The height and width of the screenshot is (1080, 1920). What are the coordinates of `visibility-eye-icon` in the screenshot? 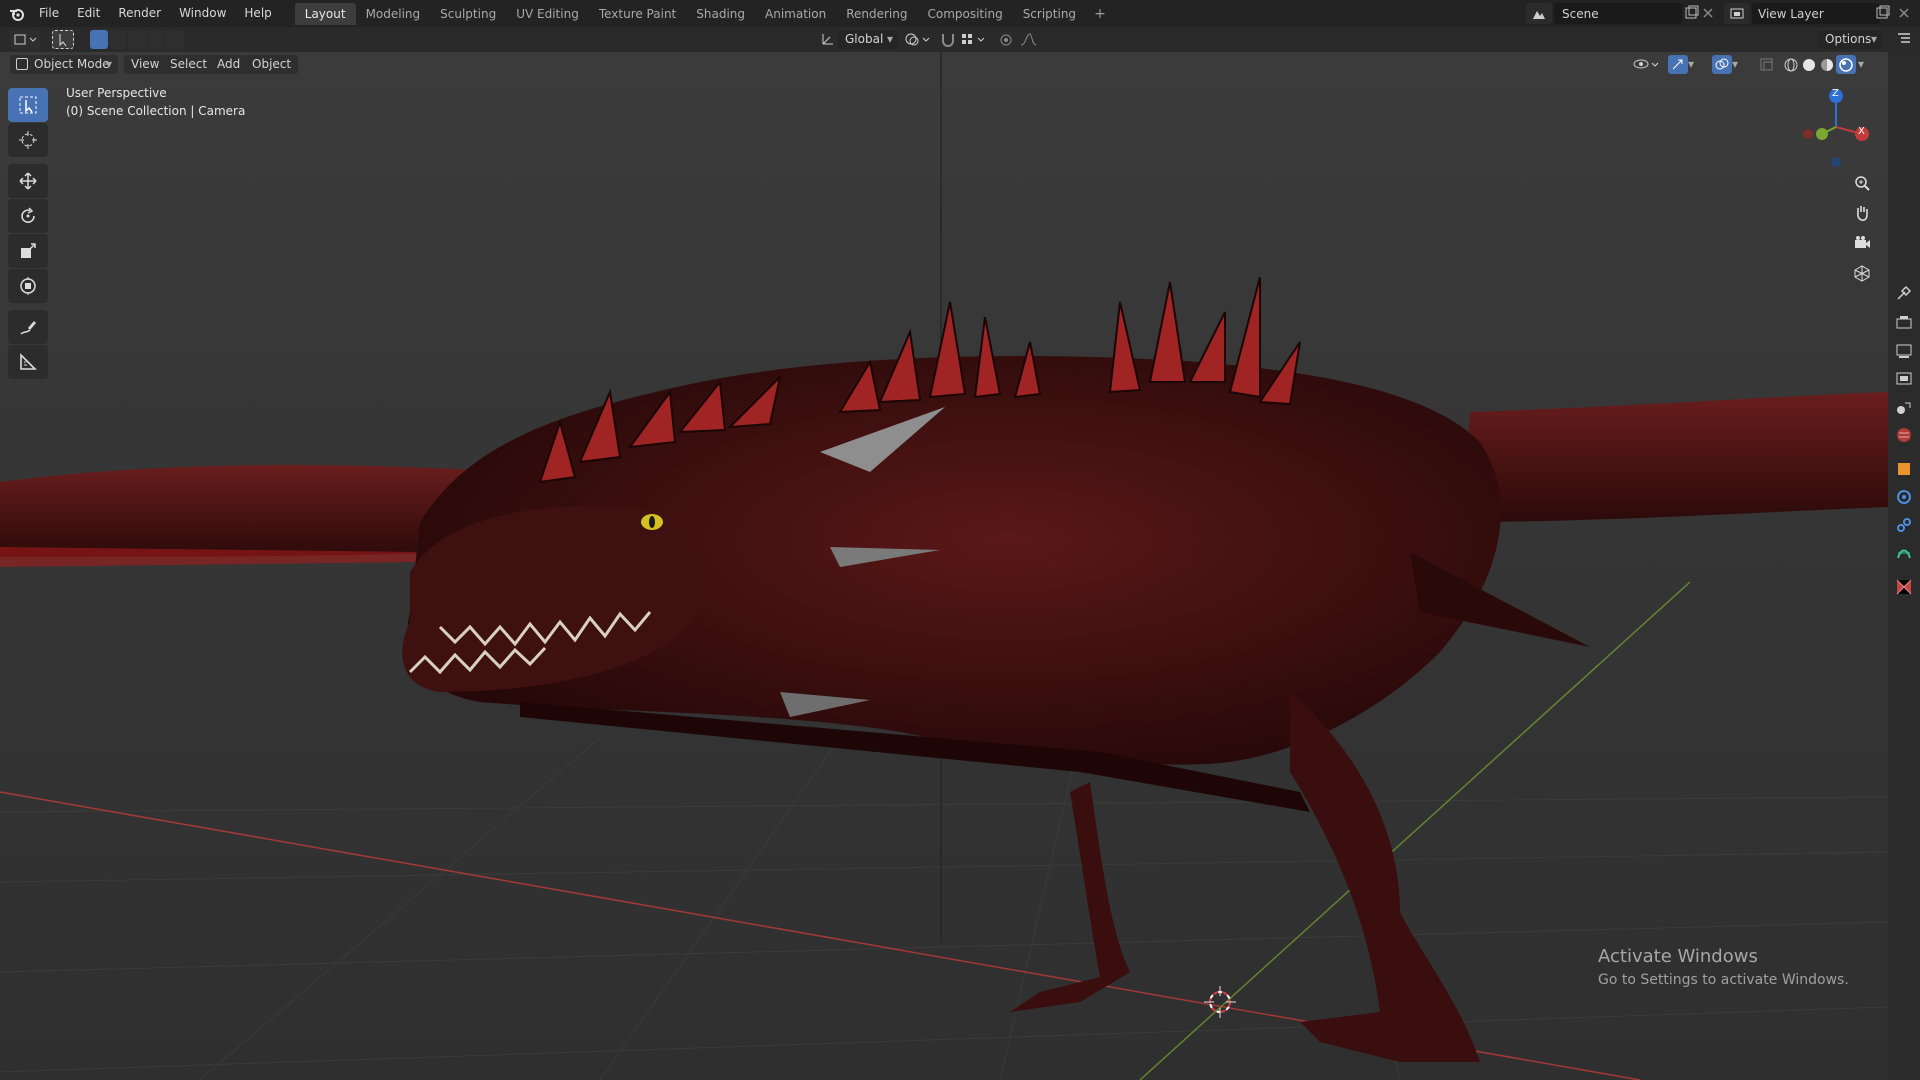 It's located at (1647, 64).